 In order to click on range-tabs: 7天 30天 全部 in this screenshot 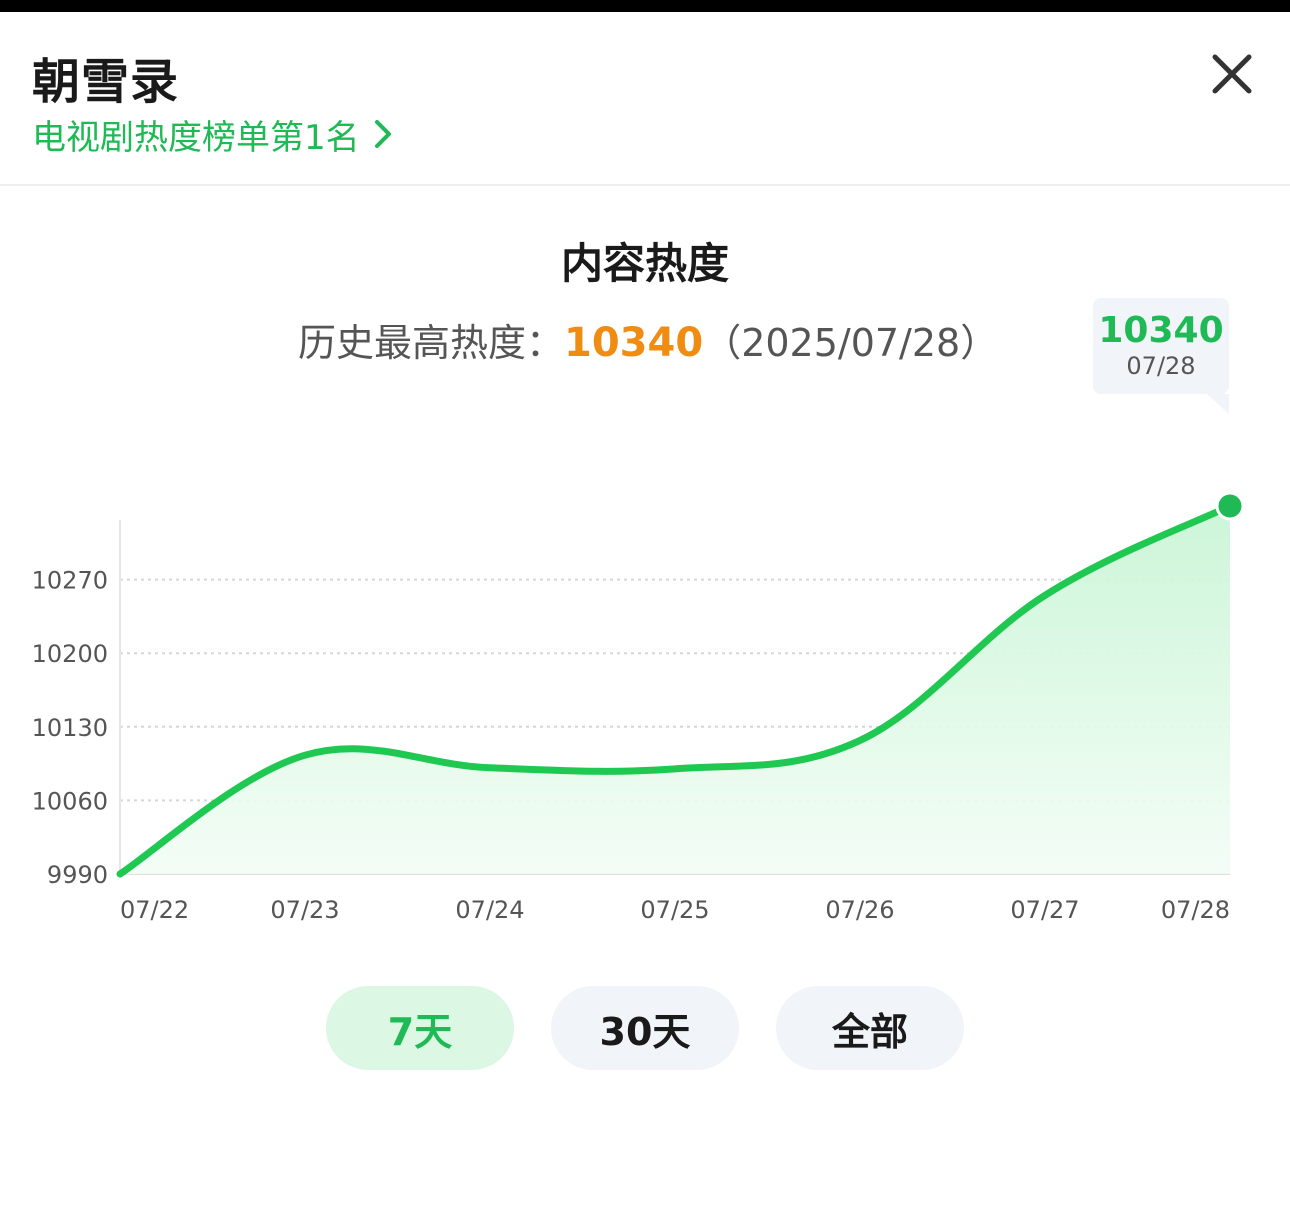, I will do `click(646, 1028)`.